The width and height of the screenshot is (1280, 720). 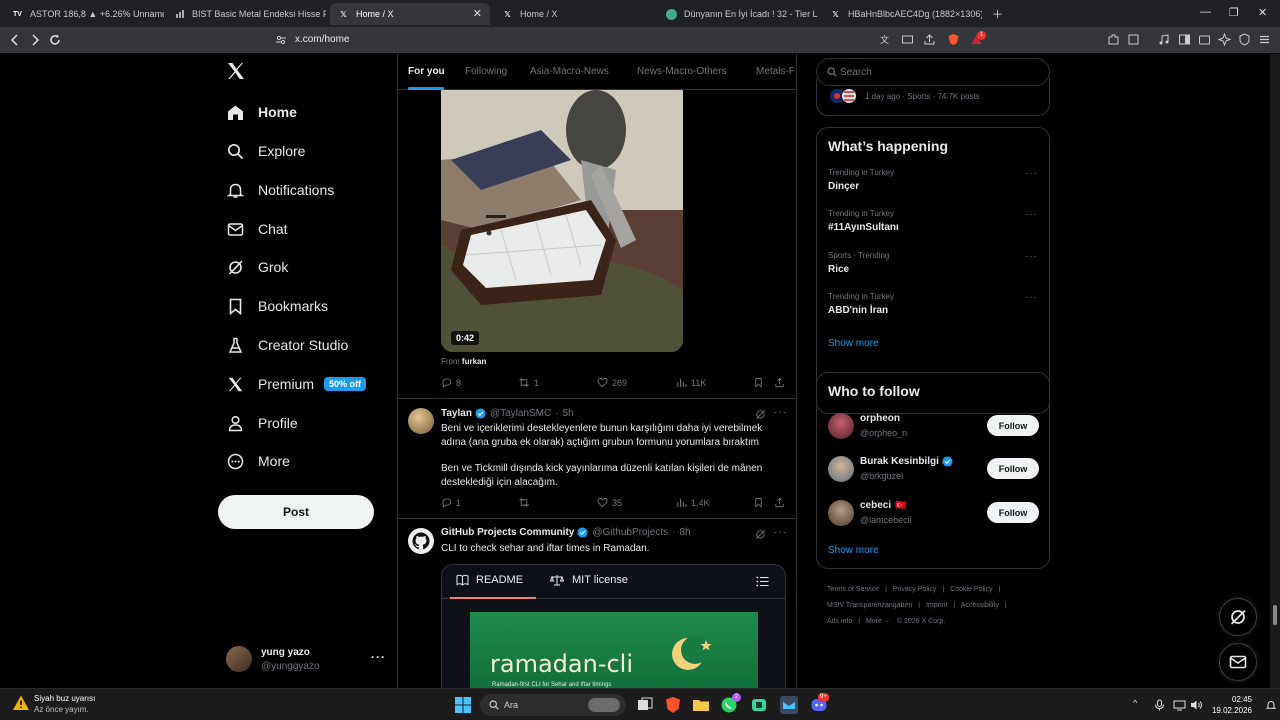 I want to click on restore-icon: ❐, so click(x=1234, y=12).